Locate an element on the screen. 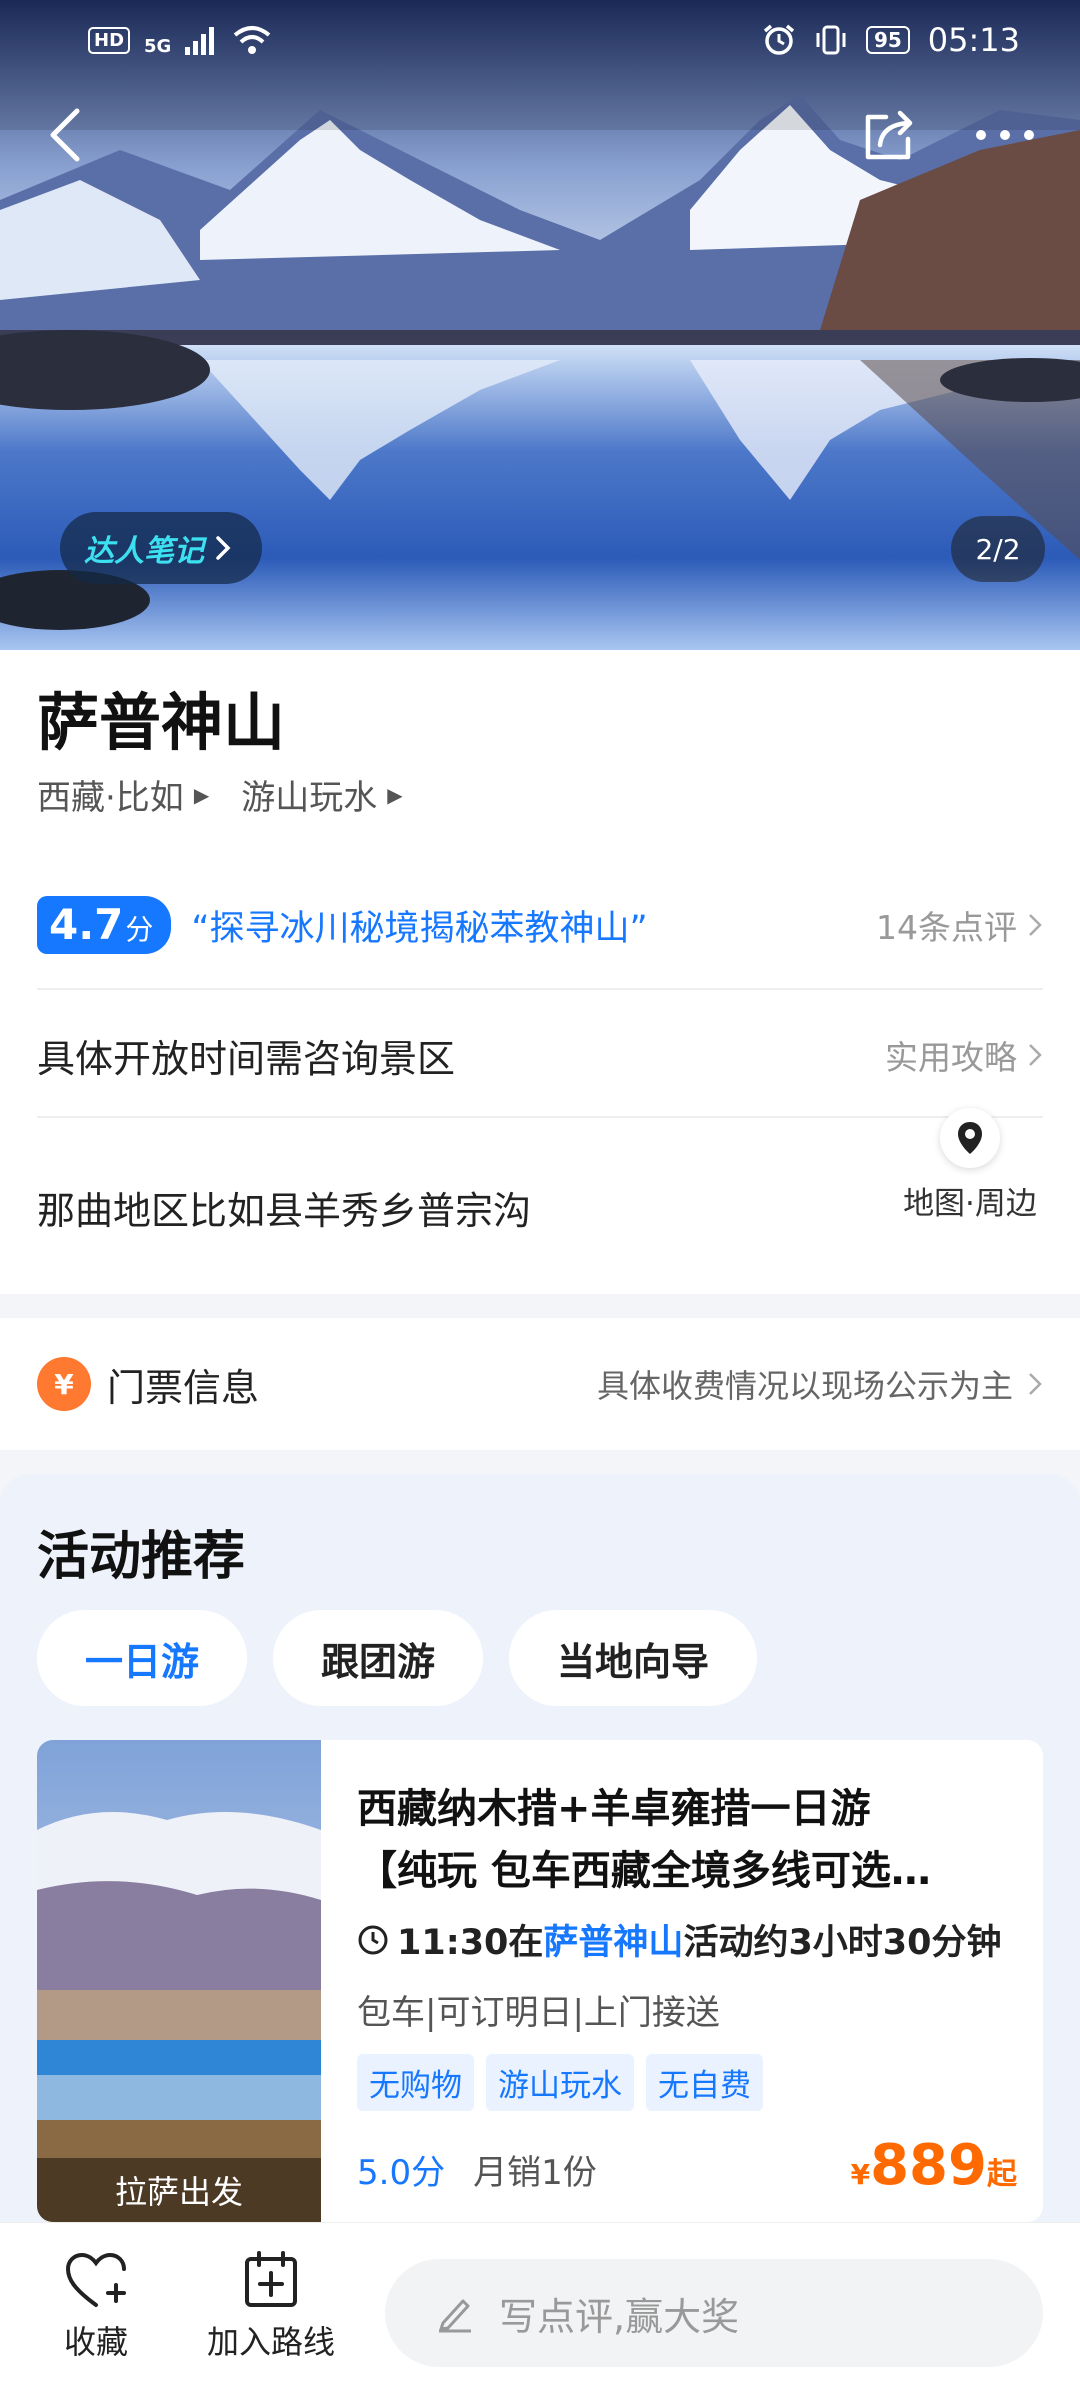 Image resolution: width=1080 pixels, height=2400 pixels. time-prefix: 11:30在 is located at coordinates (470, 1943).